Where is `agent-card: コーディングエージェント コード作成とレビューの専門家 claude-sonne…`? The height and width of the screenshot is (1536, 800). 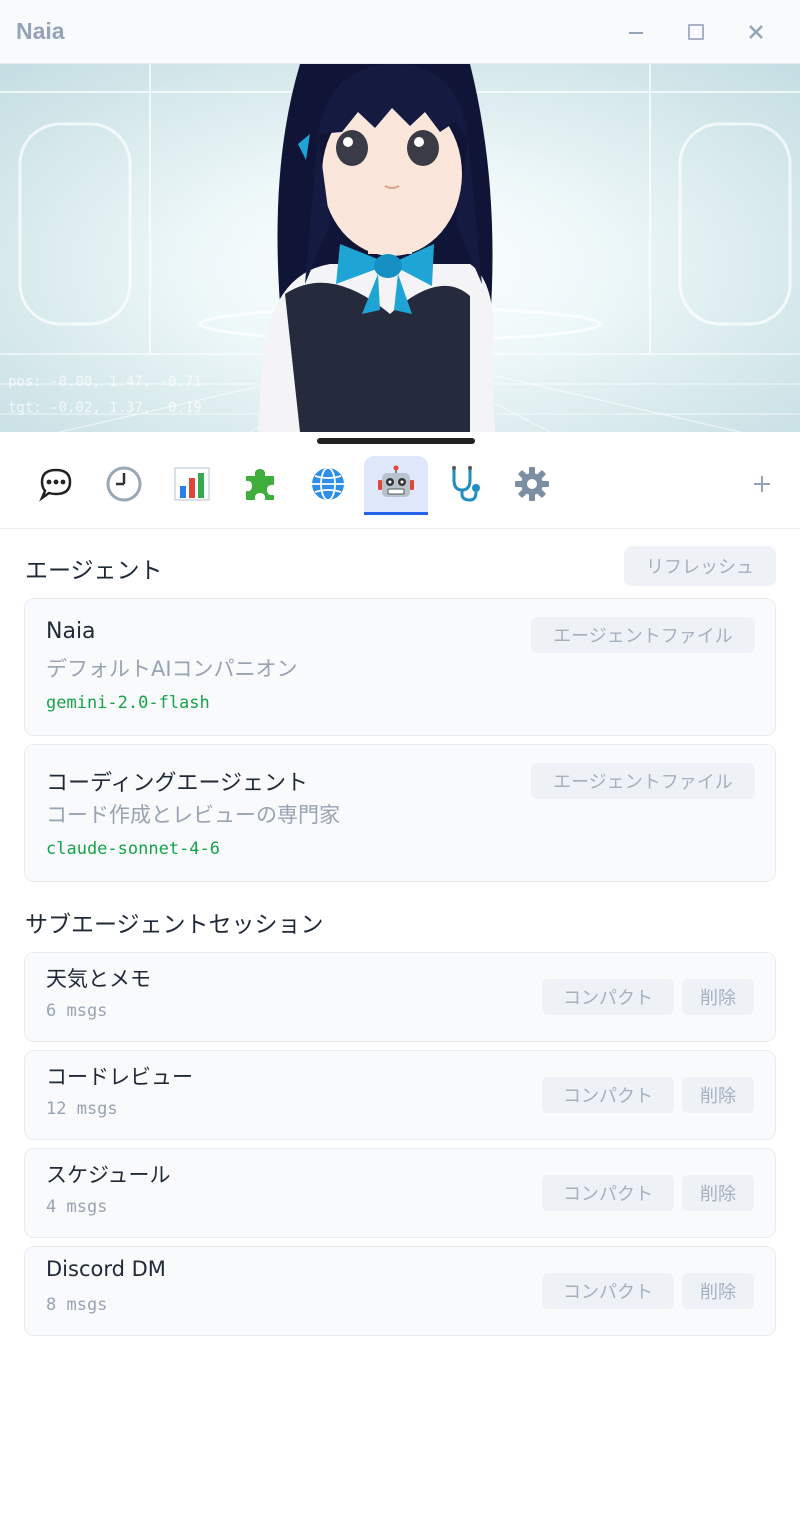
agent-card: コーディングエージェント コード作成とレビューの専門家 claude-sonne… is located at coordinates (400, 813).